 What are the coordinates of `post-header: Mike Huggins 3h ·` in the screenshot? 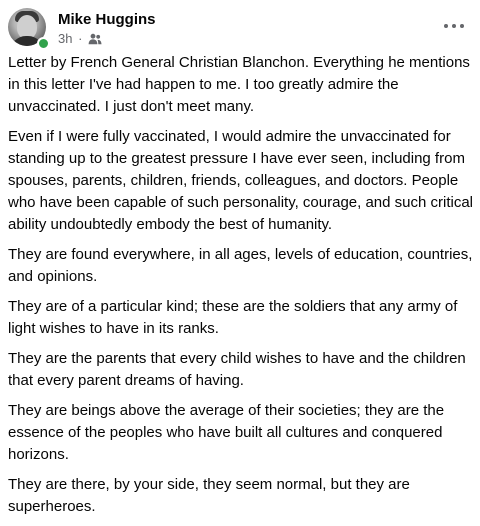 It's located at (240, 28).